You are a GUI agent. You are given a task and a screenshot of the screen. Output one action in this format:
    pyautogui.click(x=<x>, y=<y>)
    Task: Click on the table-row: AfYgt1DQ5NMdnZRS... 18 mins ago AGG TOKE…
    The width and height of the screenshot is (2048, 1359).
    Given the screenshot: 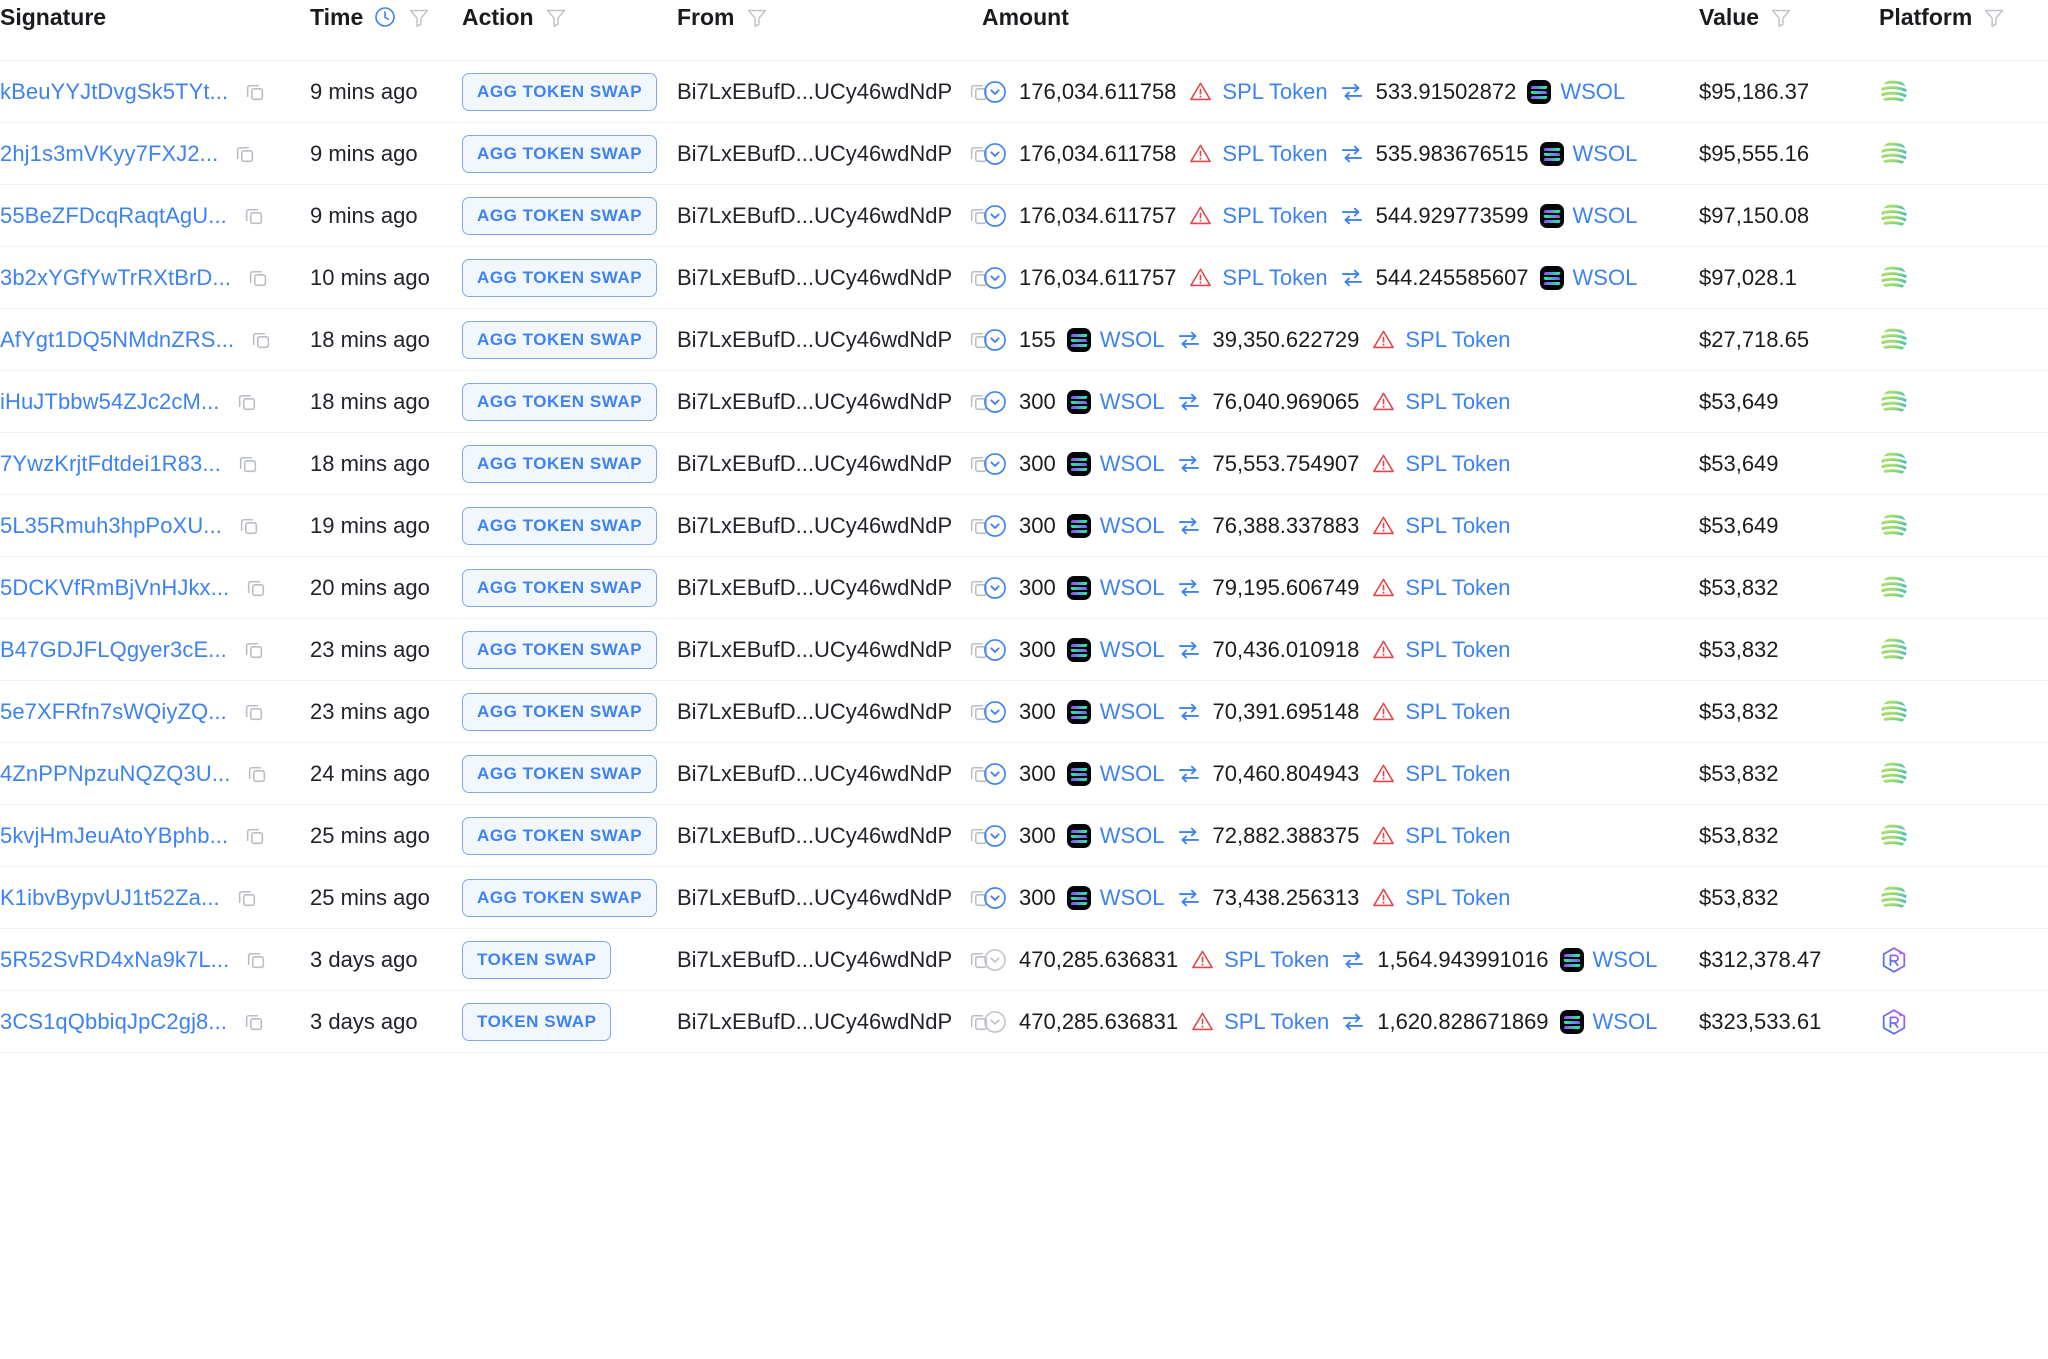 What is the action you would take?
    pyautogui.click(x=1024, y=340)
    